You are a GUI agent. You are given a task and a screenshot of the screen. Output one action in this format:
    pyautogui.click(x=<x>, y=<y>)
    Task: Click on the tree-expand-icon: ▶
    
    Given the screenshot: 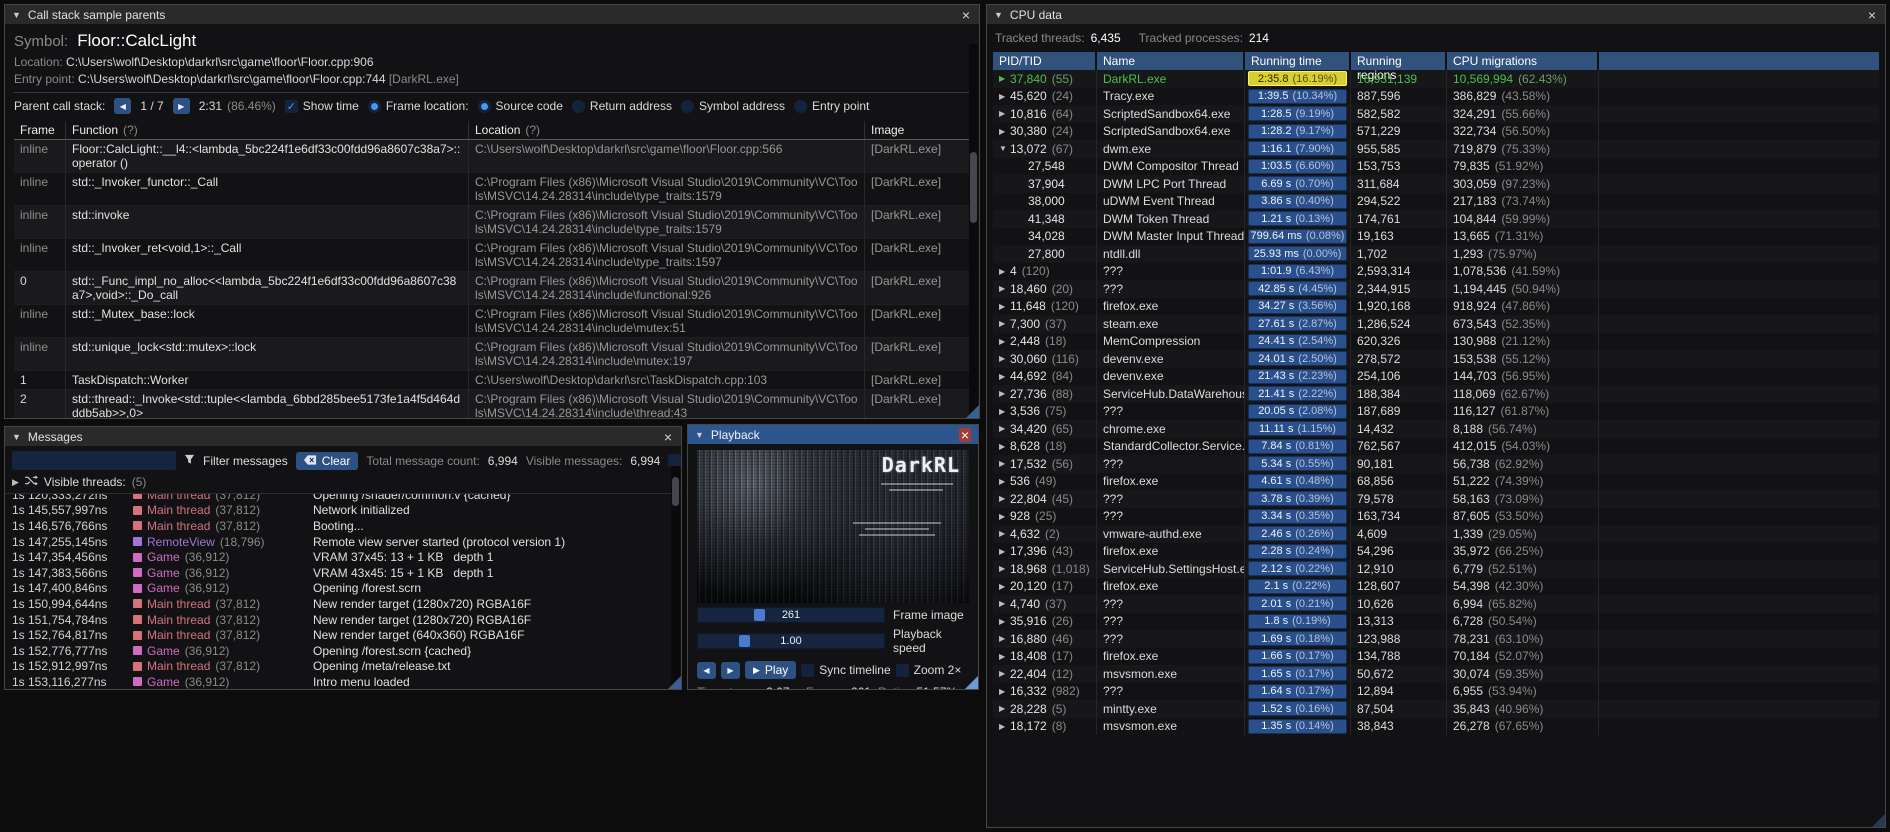 What is the action you would take?
    pyautogui.click(x=15, y=482)
    